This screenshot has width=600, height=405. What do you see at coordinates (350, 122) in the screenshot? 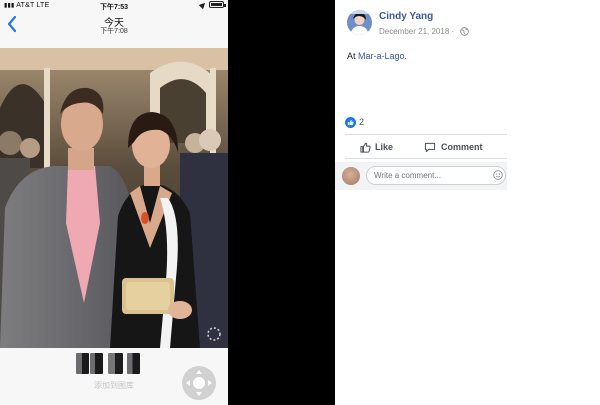
I see `like-reaction-icon` at bounding box center [350, 122].